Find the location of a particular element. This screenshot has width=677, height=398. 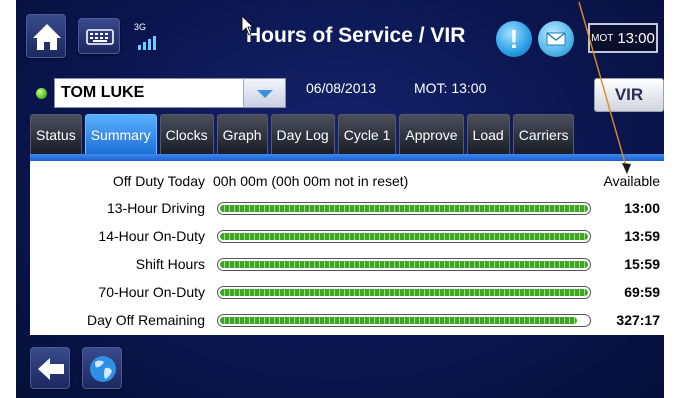

available-heading: Available is located at coordinates (631, 181).